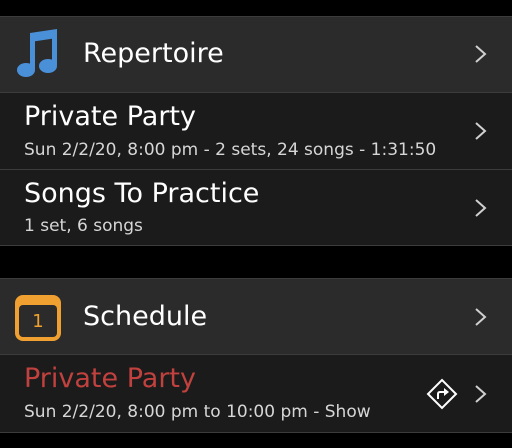 Image resolution: width=512 pixels, height=448 pixels. I want to click on setlist-title: Private Party, so click(110, 116).